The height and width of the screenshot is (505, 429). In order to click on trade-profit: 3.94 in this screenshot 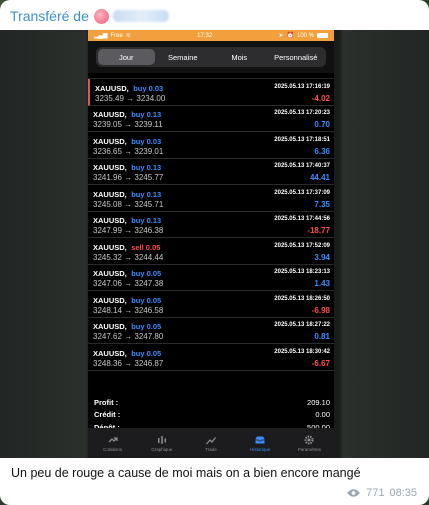, I will do `click(322, 257)`.